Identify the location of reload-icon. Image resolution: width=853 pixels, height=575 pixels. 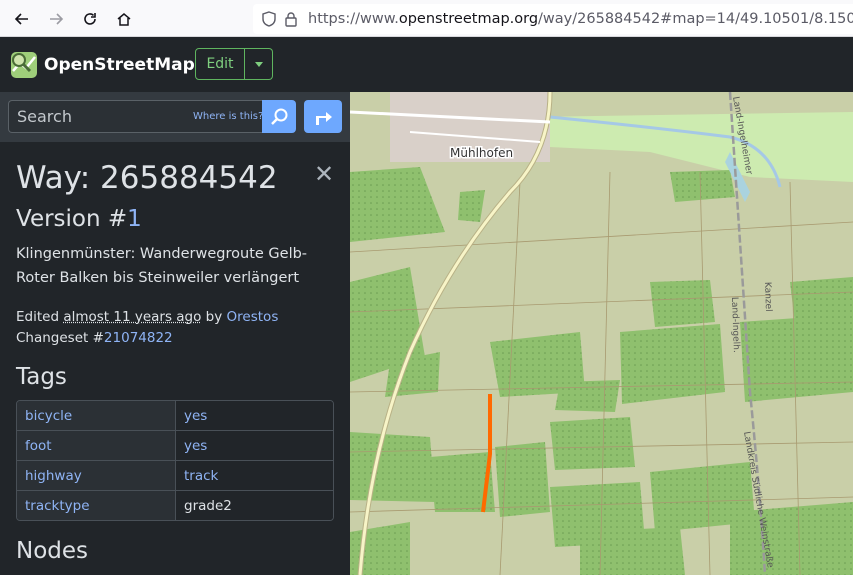
(90, 19).